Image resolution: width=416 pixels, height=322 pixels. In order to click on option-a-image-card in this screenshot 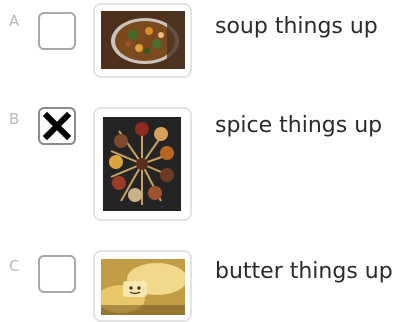, I will do `click(142, 40)`.